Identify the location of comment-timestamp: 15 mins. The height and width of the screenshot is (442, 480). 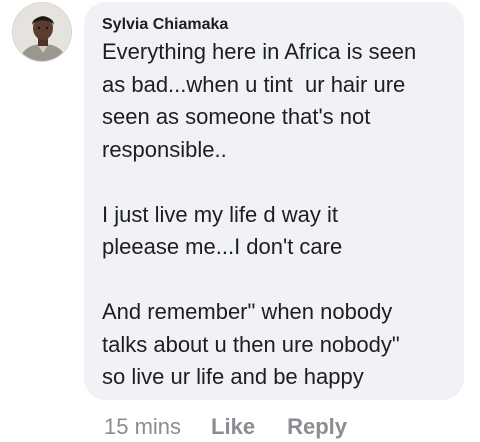
(142, 427).